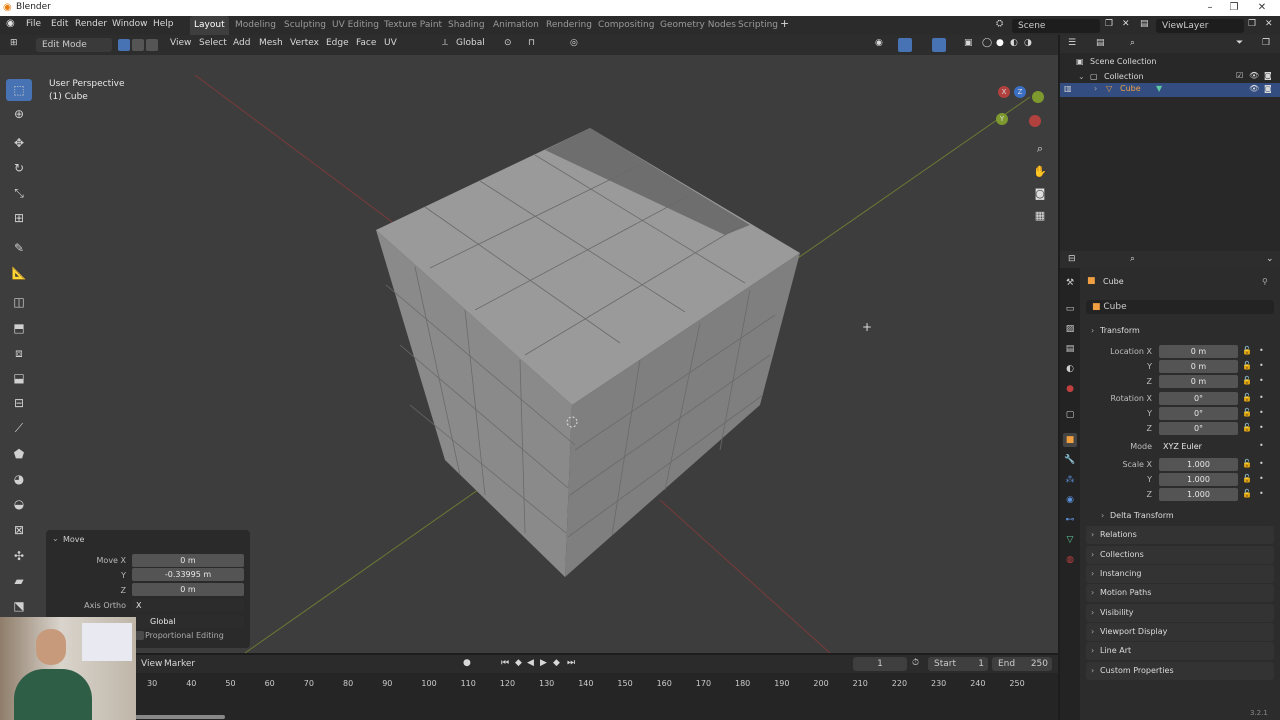  What do you see at coordinates (1252, 24) in the screenshot?
I see `view-layer-copy-icon: ❐` at bounding box center [1252, 24].